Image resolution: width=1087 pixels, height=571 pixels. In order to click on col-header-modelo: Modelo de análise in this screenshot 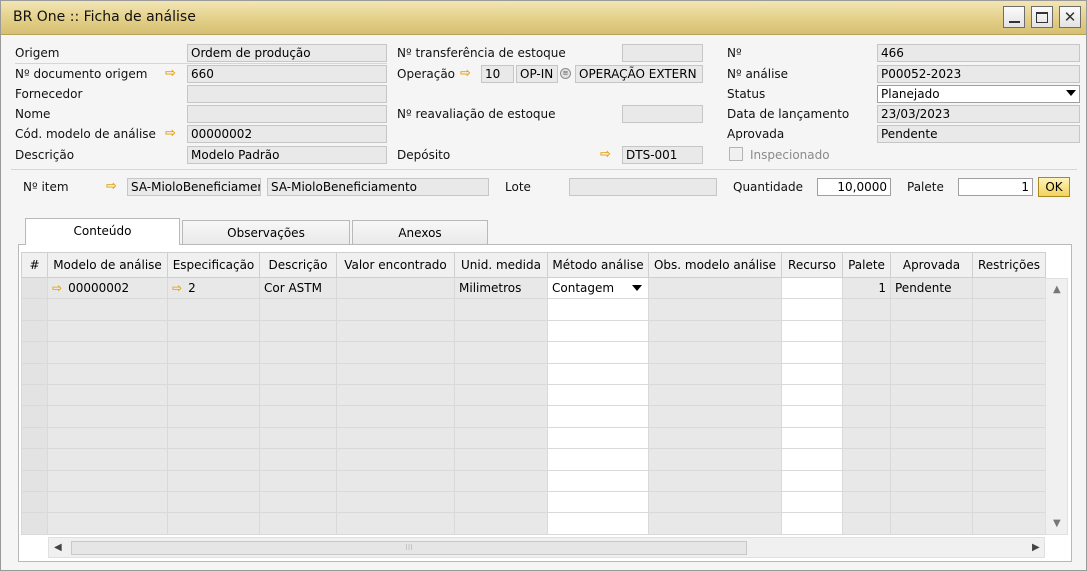, I will do `click(107, 265)`.